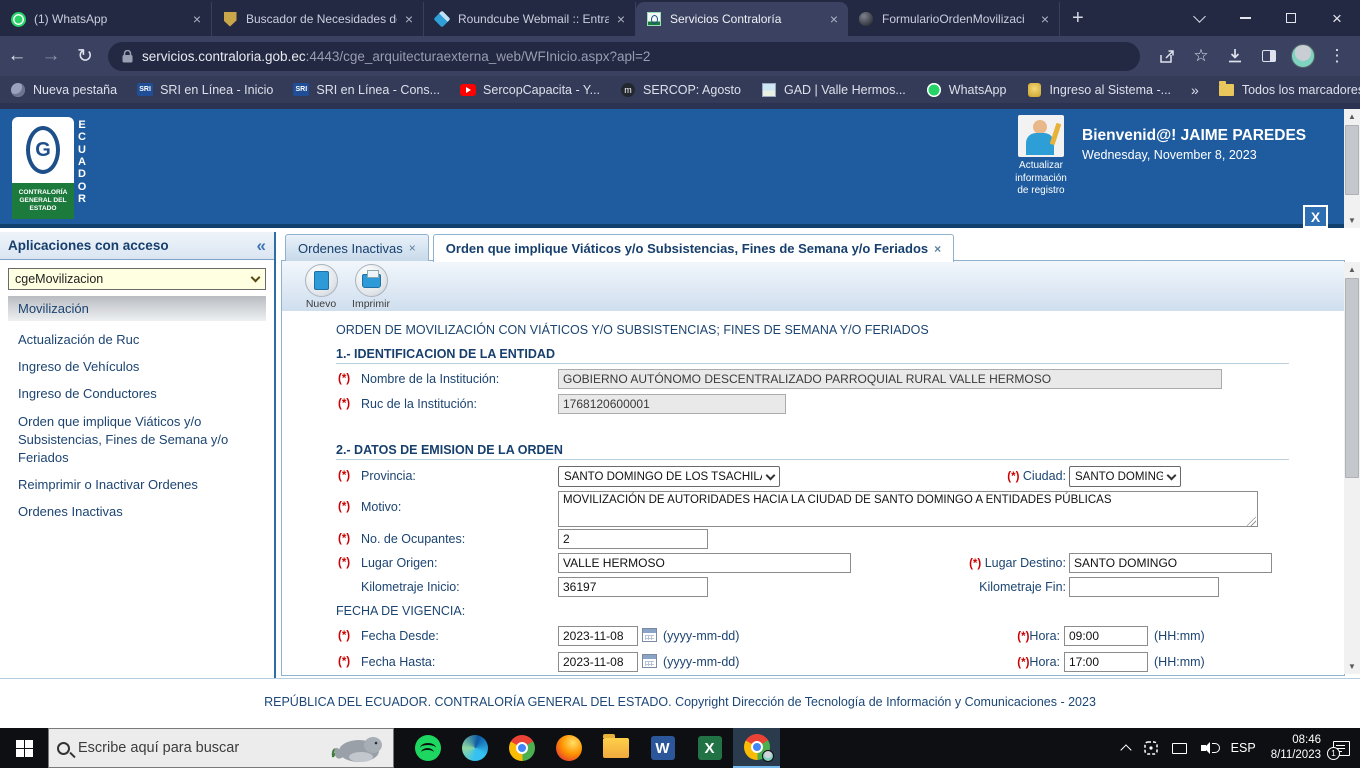 Image resolution: width=1360 pixels, height=770 pixels. I want to click on share-icon, so click(1167, 56).